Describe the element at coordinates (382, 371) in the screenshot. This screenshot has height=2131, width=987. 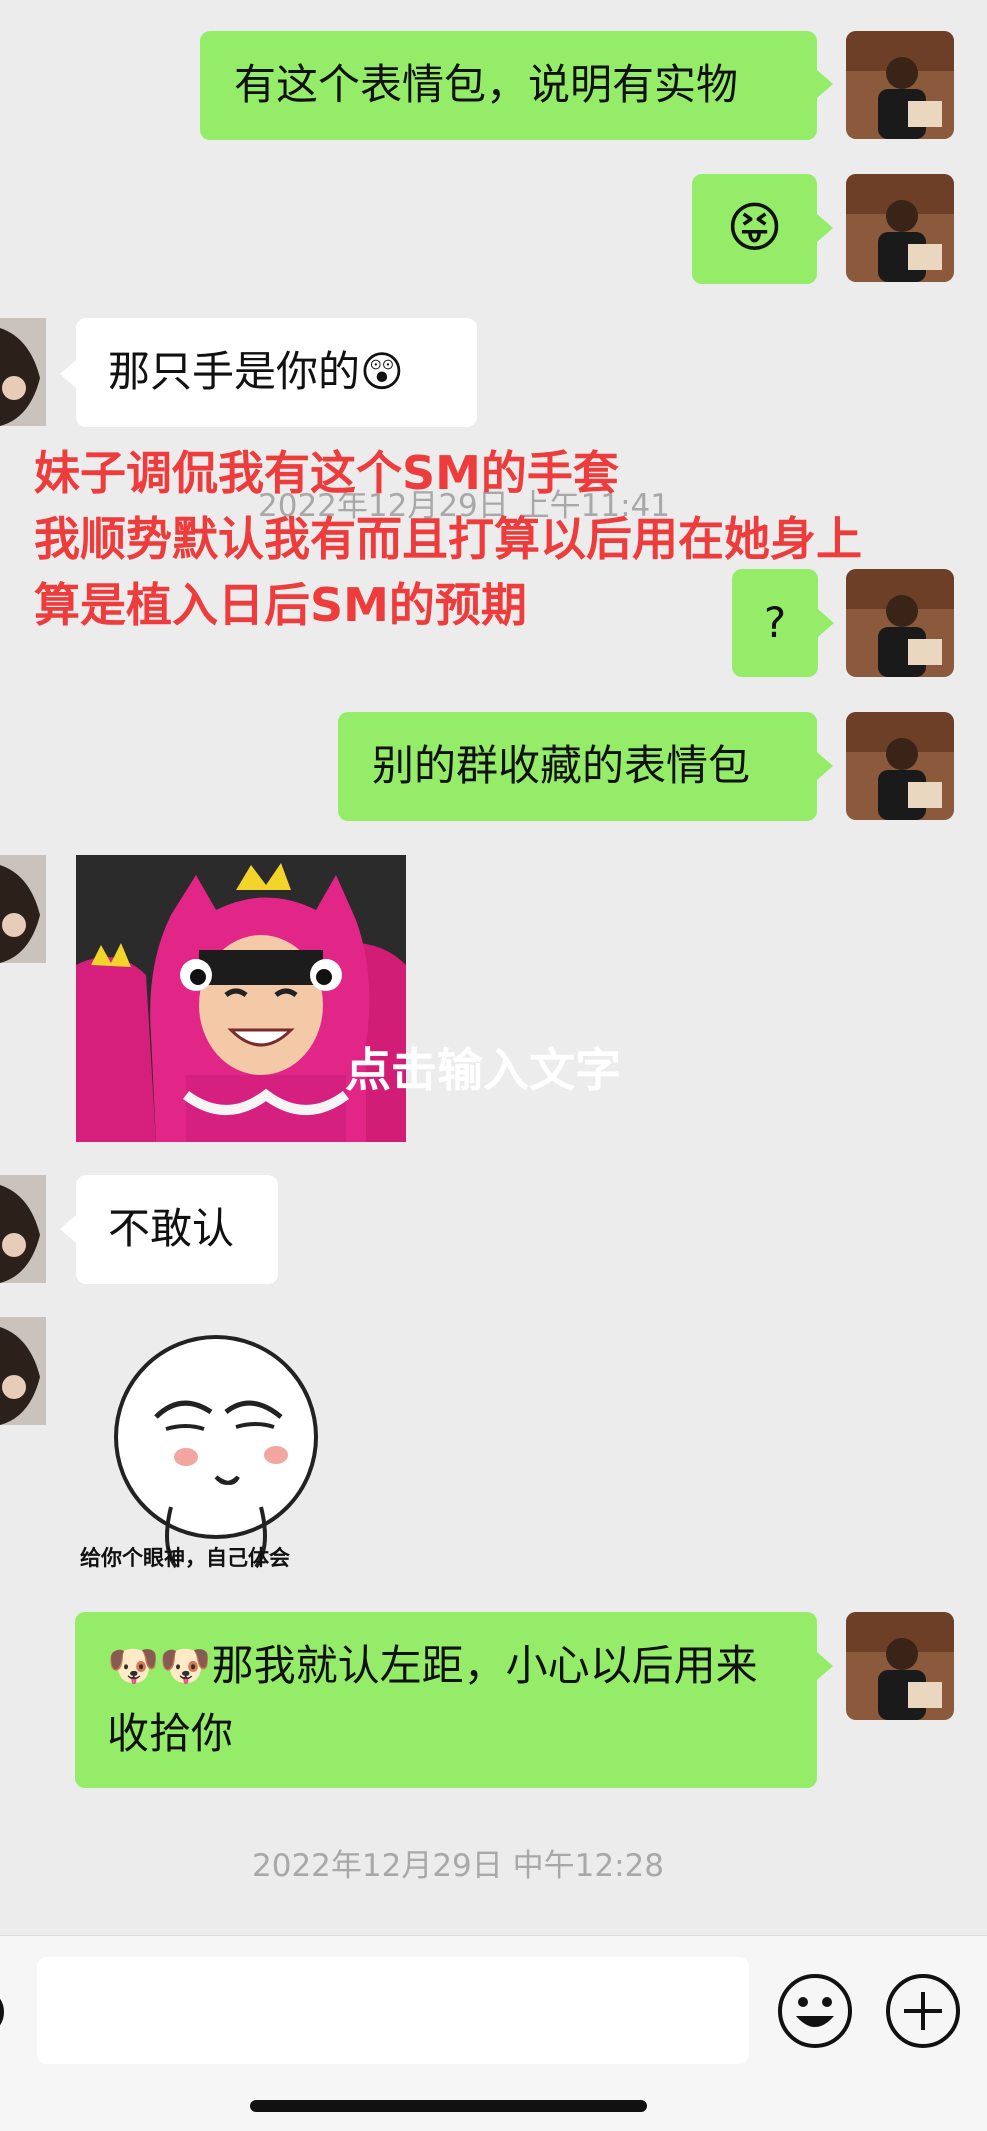
I see `emoji-surprised: 😲` at that location.